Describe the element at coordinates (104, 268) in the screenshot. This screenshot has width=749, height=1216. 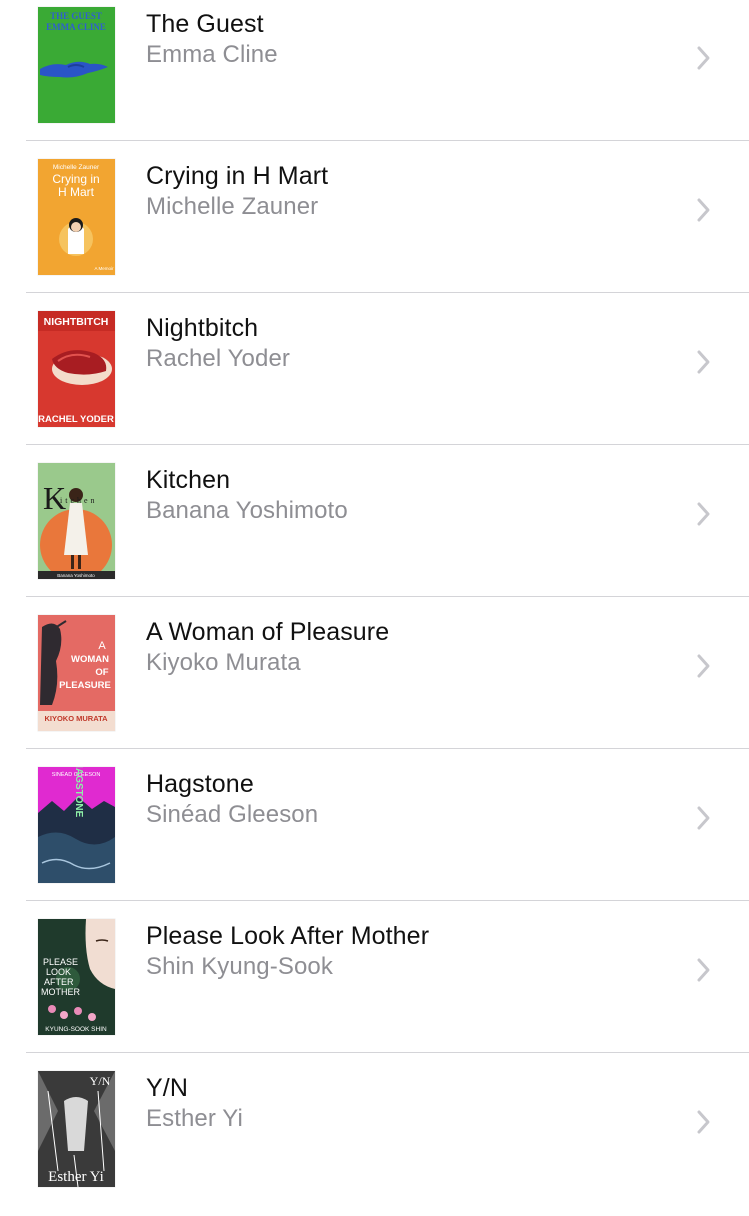
I see `cover-text: A Memoir` at that location.